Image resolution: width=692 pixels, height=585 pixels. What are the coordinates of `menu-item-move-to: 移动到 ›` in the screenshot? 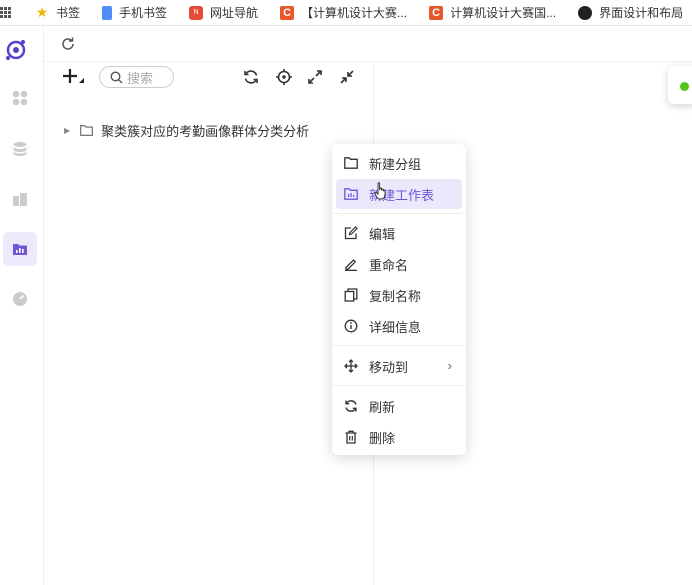 It's located at (399, 366).